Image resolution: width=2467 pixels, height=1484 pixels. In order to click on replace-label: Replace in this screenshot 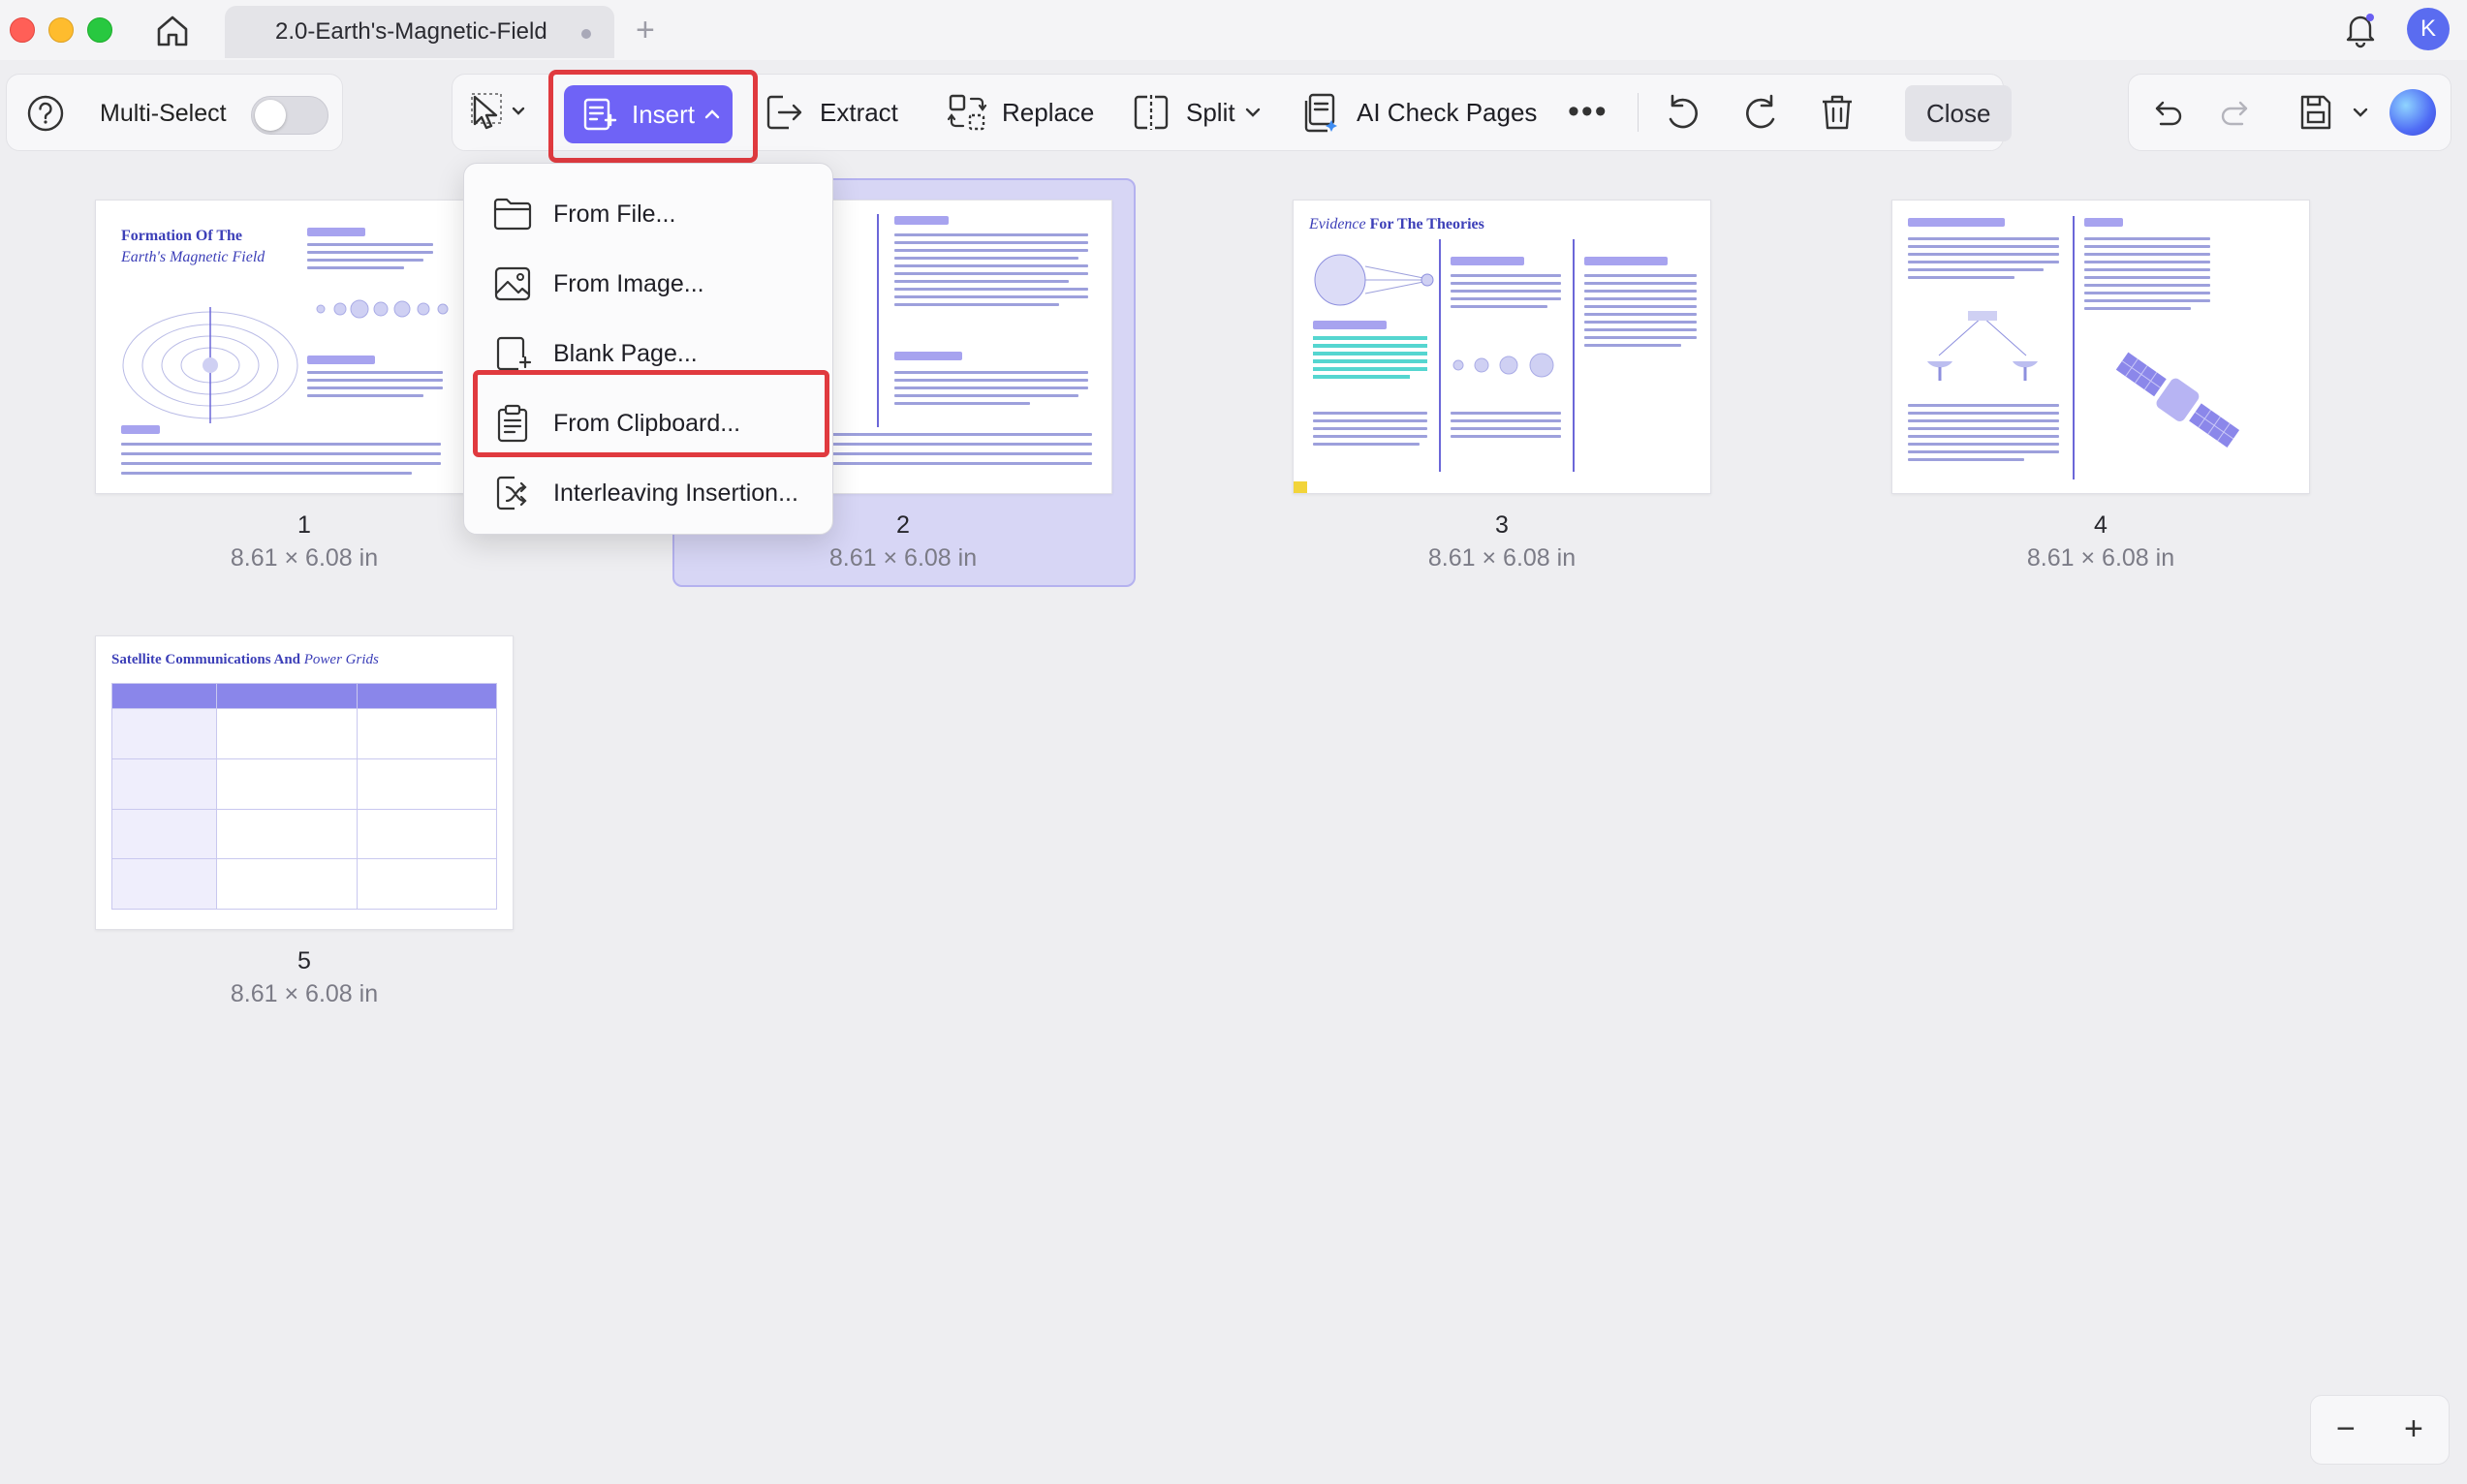, I will do `click(1048, 112)`.